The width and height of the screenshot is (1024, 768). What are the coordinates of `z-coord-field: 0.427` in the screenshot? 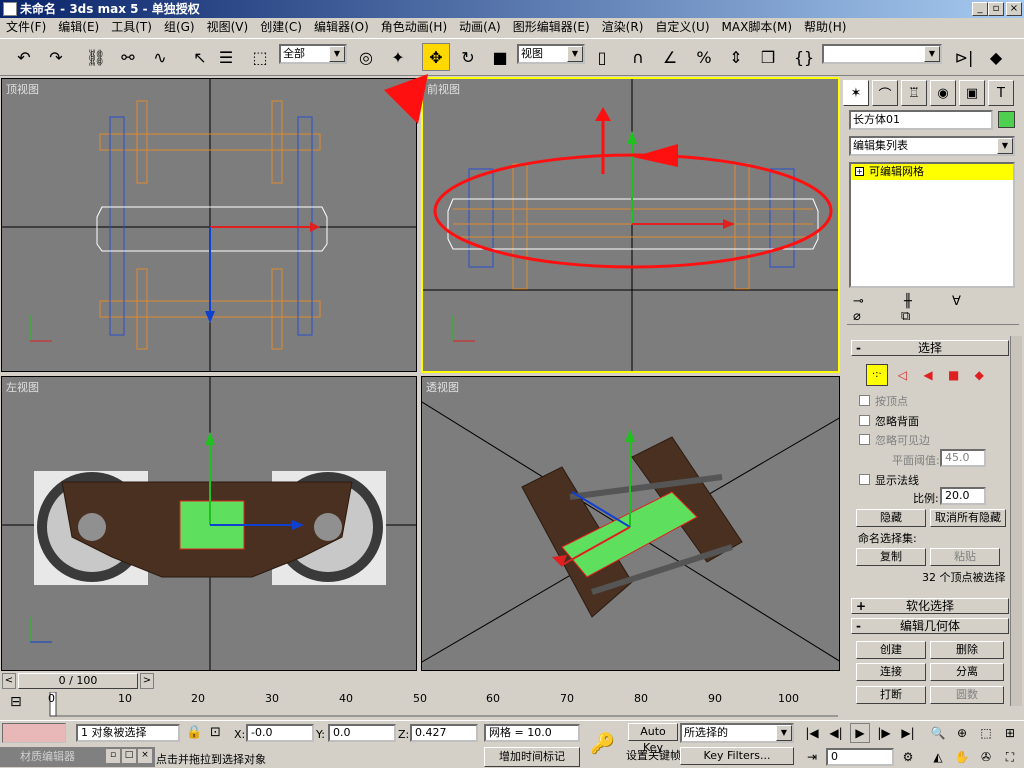 It's located at (444, 733).